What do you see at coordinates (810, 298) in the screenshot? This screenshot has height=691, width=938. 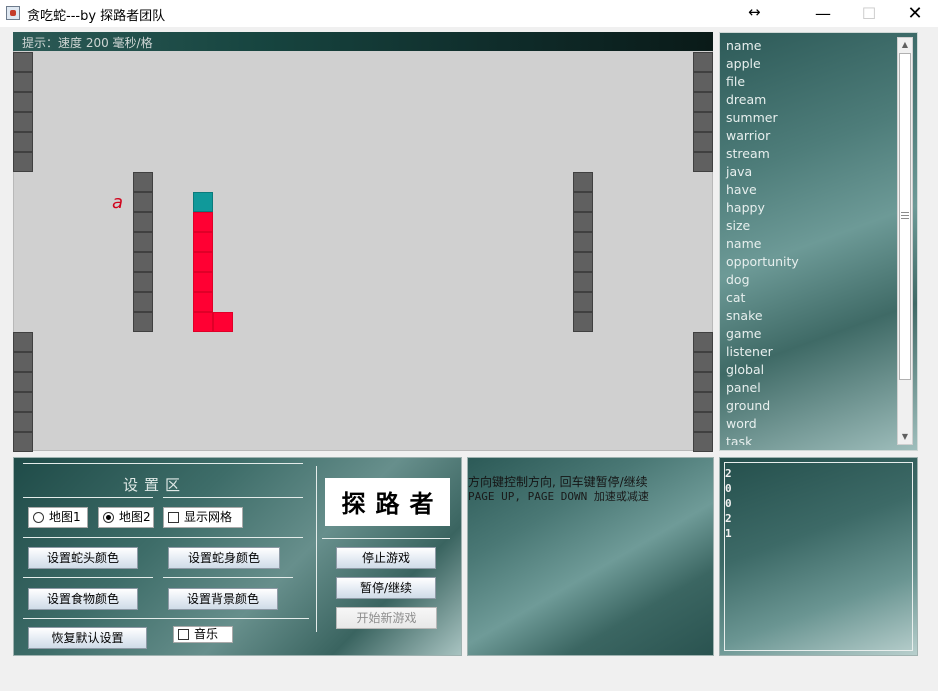 I see `word-list-item: cat` at bounding box center [810, 298].